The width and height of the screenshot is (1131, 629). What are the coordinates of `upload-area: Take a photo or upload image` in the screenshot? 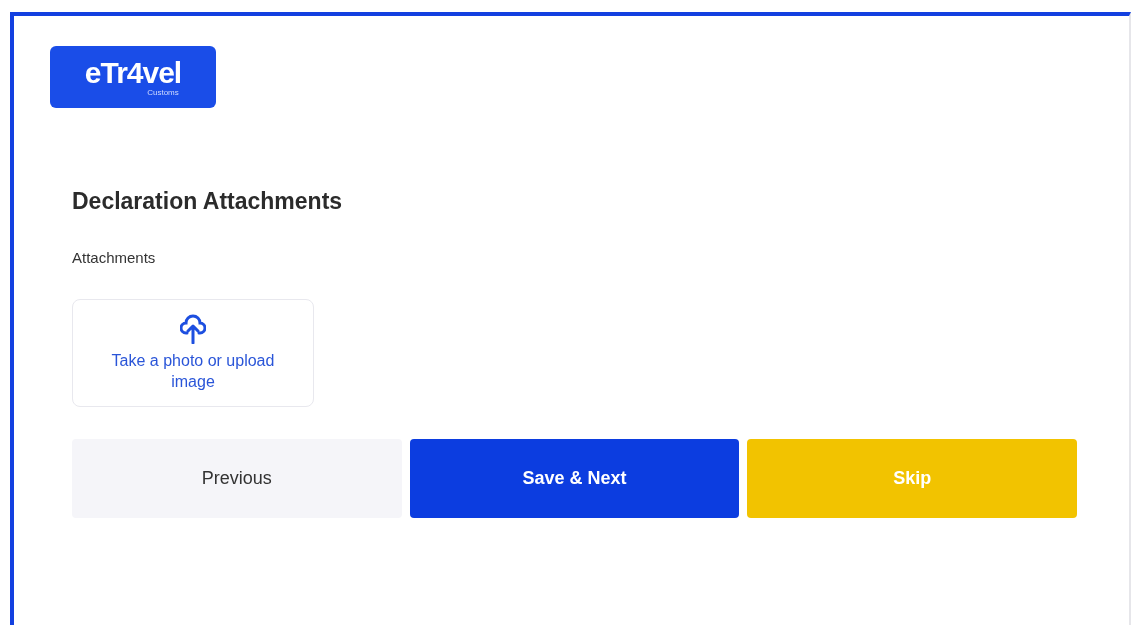 It's located at (193, 353).